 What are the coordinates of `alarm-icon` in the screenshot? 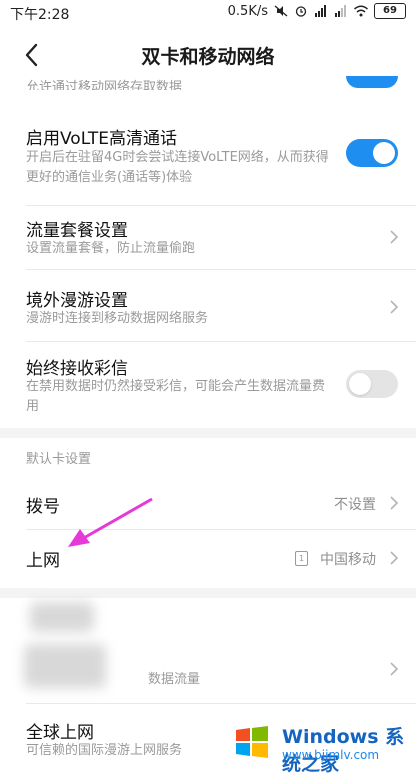 It's located at (301, 11).